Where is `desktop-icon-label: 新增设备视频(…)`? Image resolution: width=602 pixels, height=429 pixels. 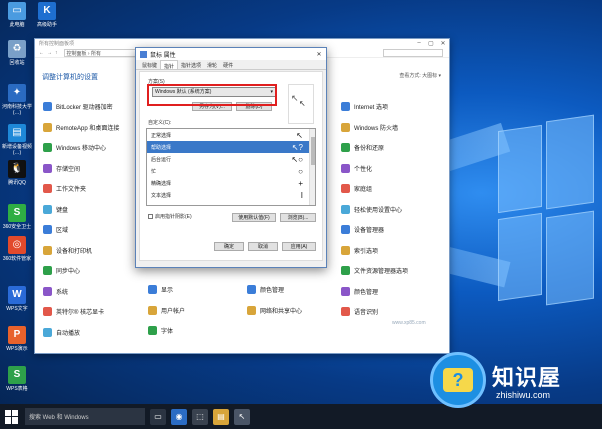
desktop-icon-label: 新增设备视频(…) is located at coordinates (17, 150).